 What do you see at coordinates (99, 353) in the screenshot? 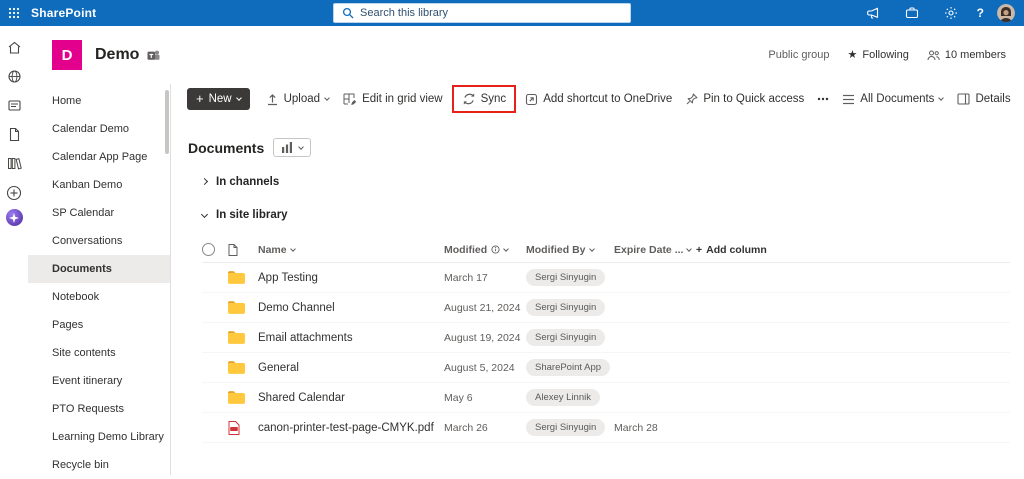
I see `sidebar-item-site-contents: Site contents` at bounding box center [99, 353].